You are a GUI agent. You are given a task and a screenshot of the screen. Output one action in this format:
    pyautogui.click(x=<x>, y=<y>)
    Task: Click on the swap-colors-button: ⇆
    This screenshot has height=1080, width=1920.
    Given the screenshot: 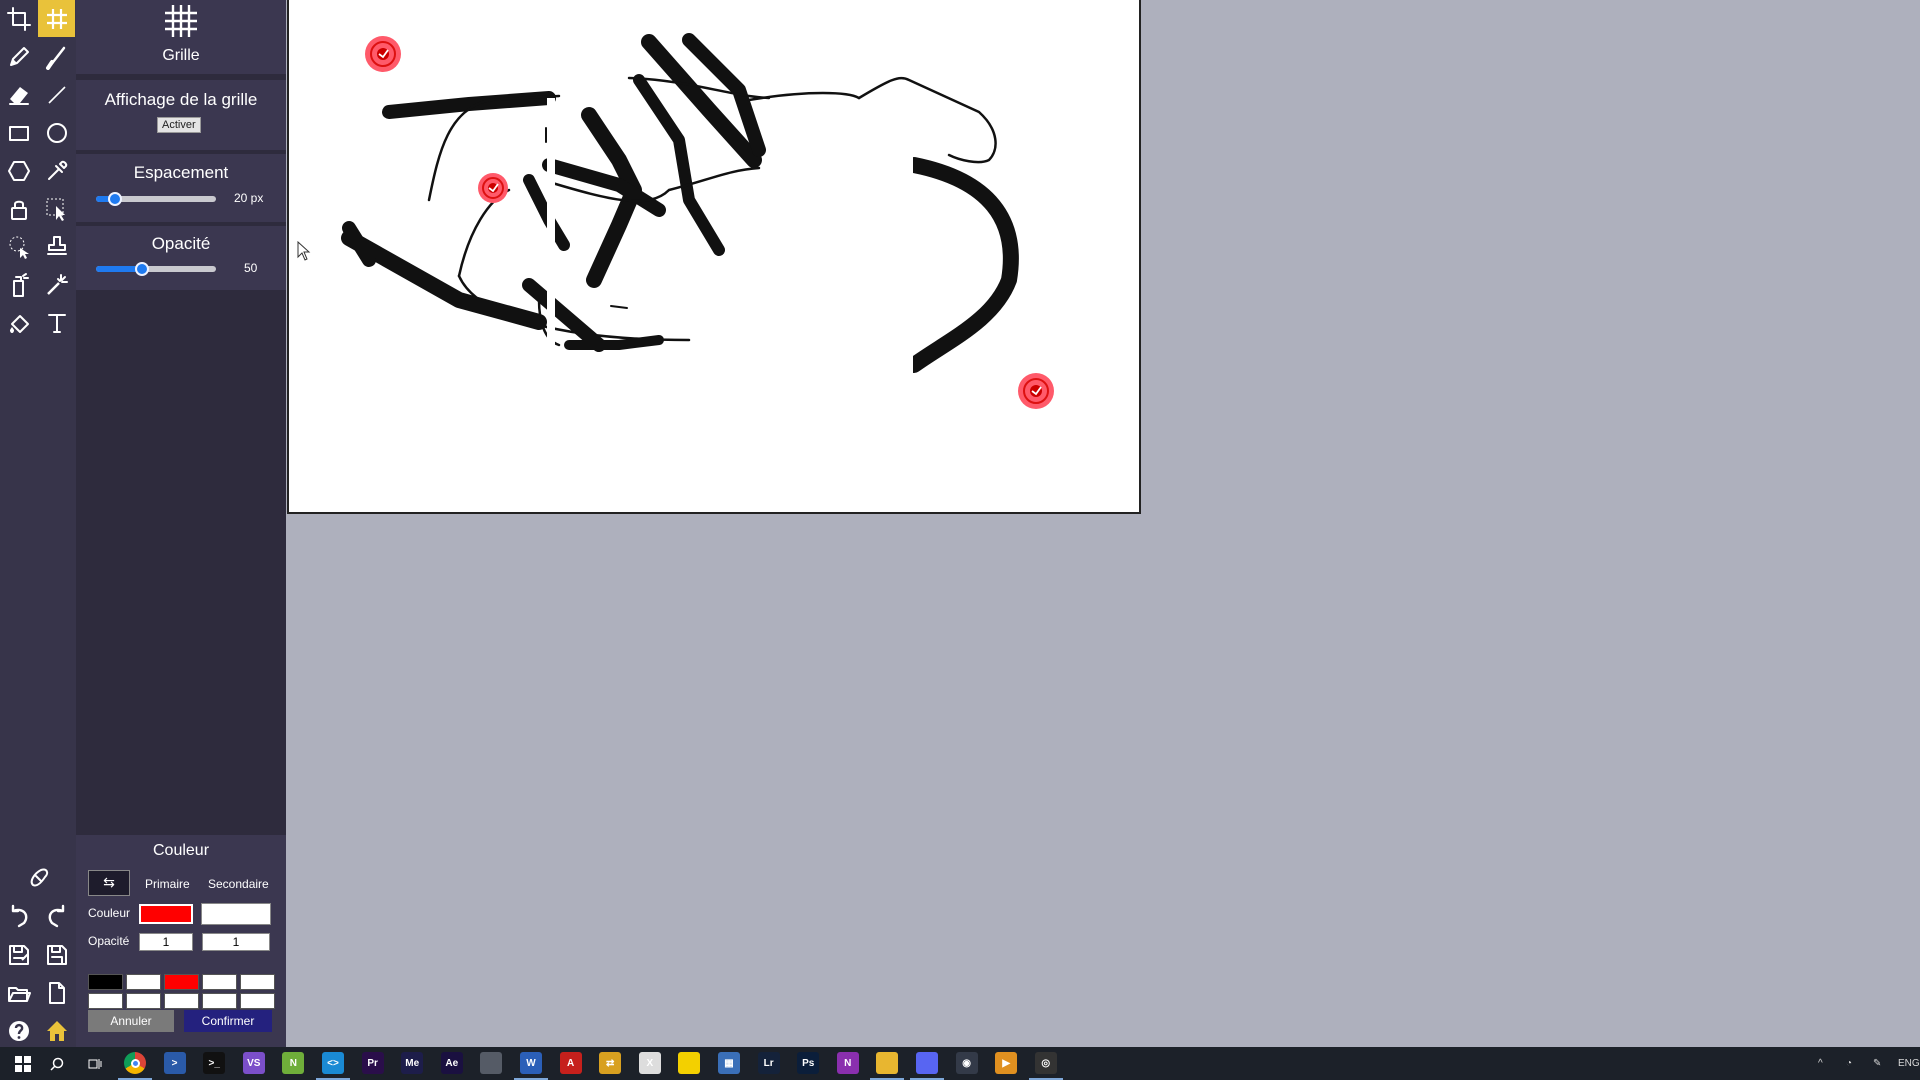 What is the action you would take?
    pyautogui.click(x=109, y=883)
    